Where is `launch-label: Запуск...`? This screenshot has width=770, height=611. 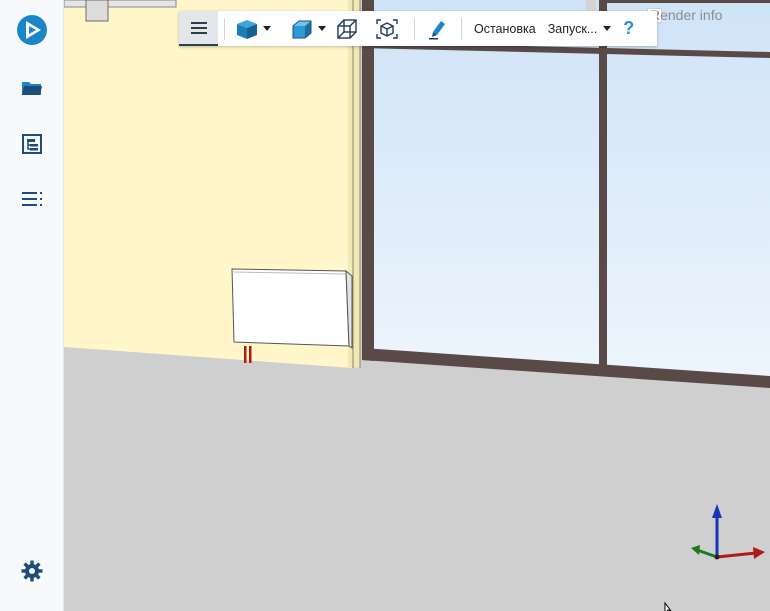
launch-label: Запуск... is located at coordinates (572, 28).